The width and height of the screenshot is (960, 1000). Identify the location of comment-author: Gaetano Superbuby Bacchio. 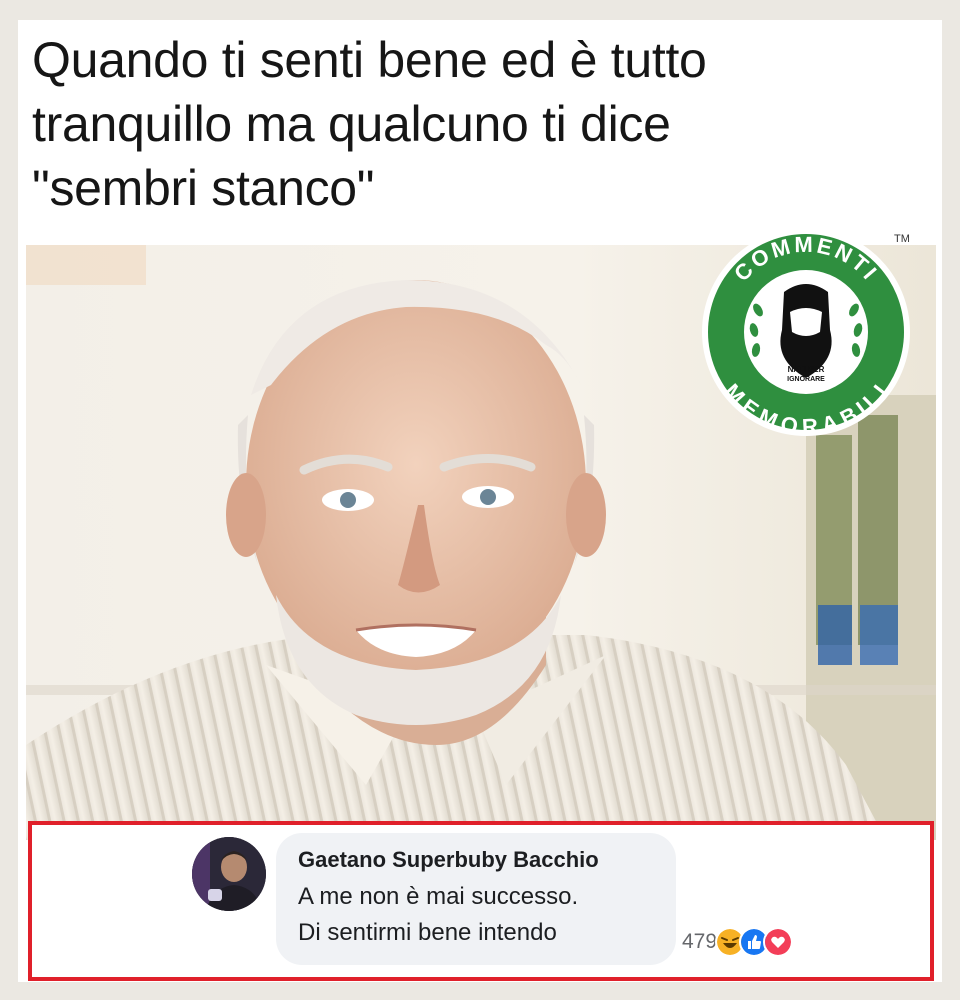
(448, 860).